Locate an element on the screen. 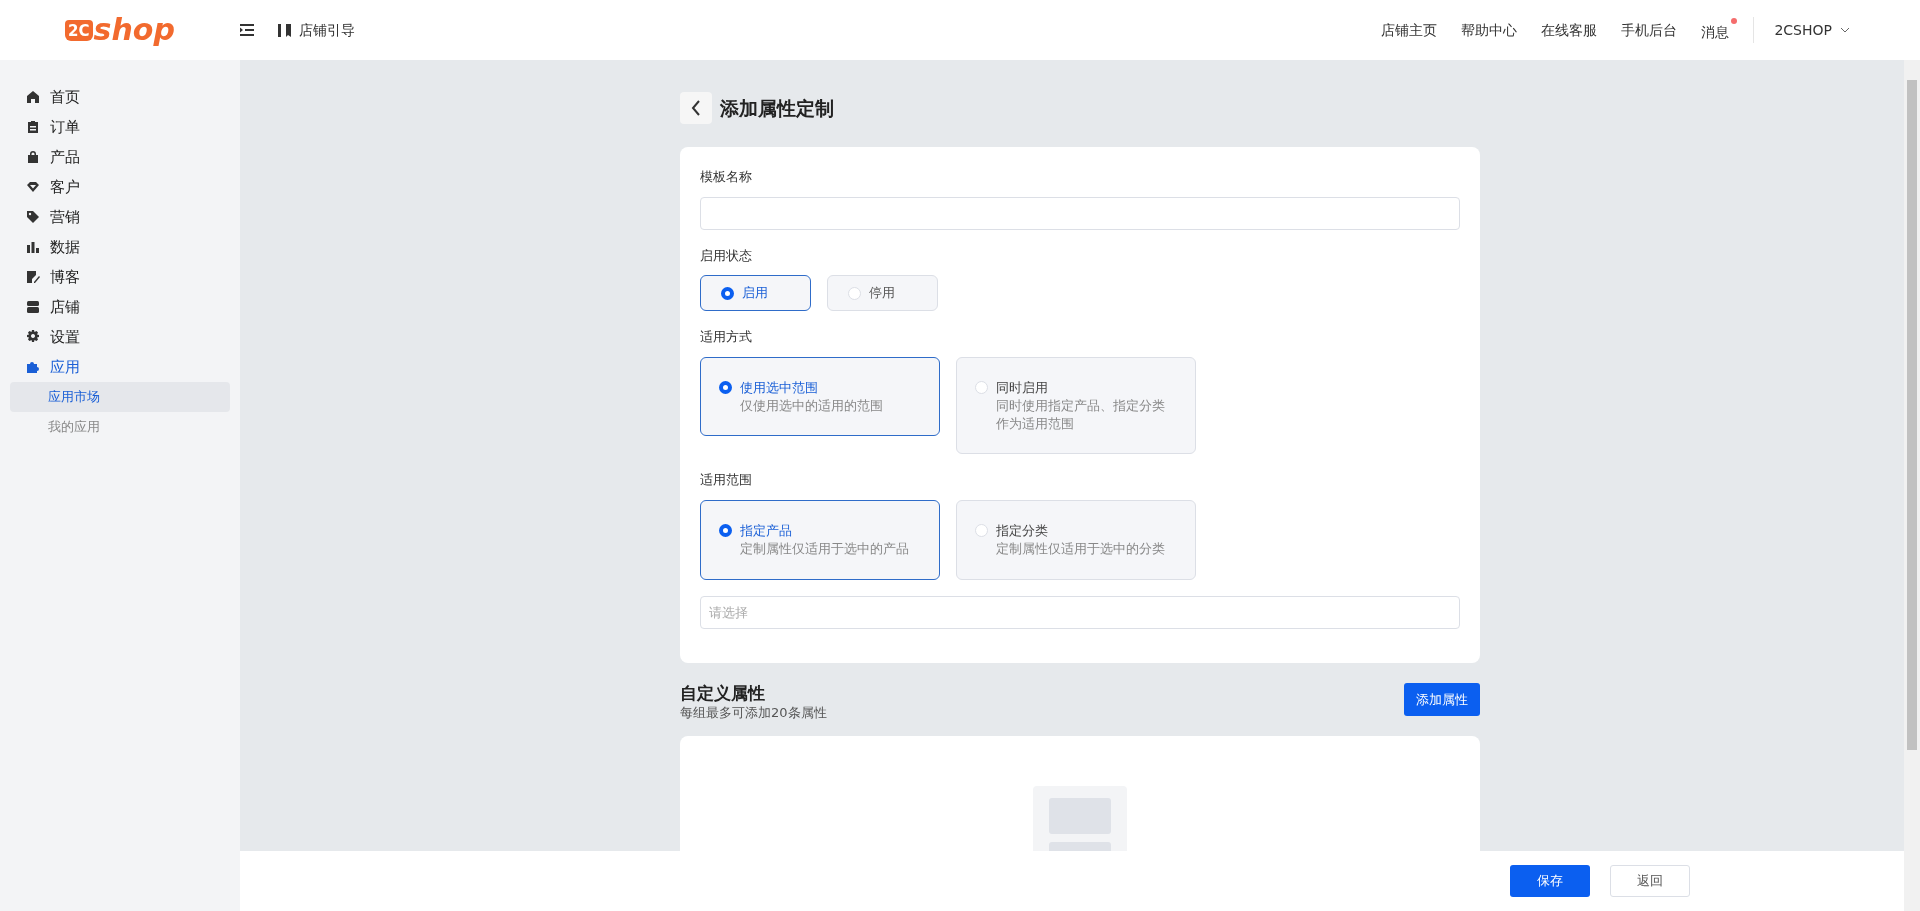 This screenshot has width=1920, height=911. edit-icon is located at coordinates (33, 277).